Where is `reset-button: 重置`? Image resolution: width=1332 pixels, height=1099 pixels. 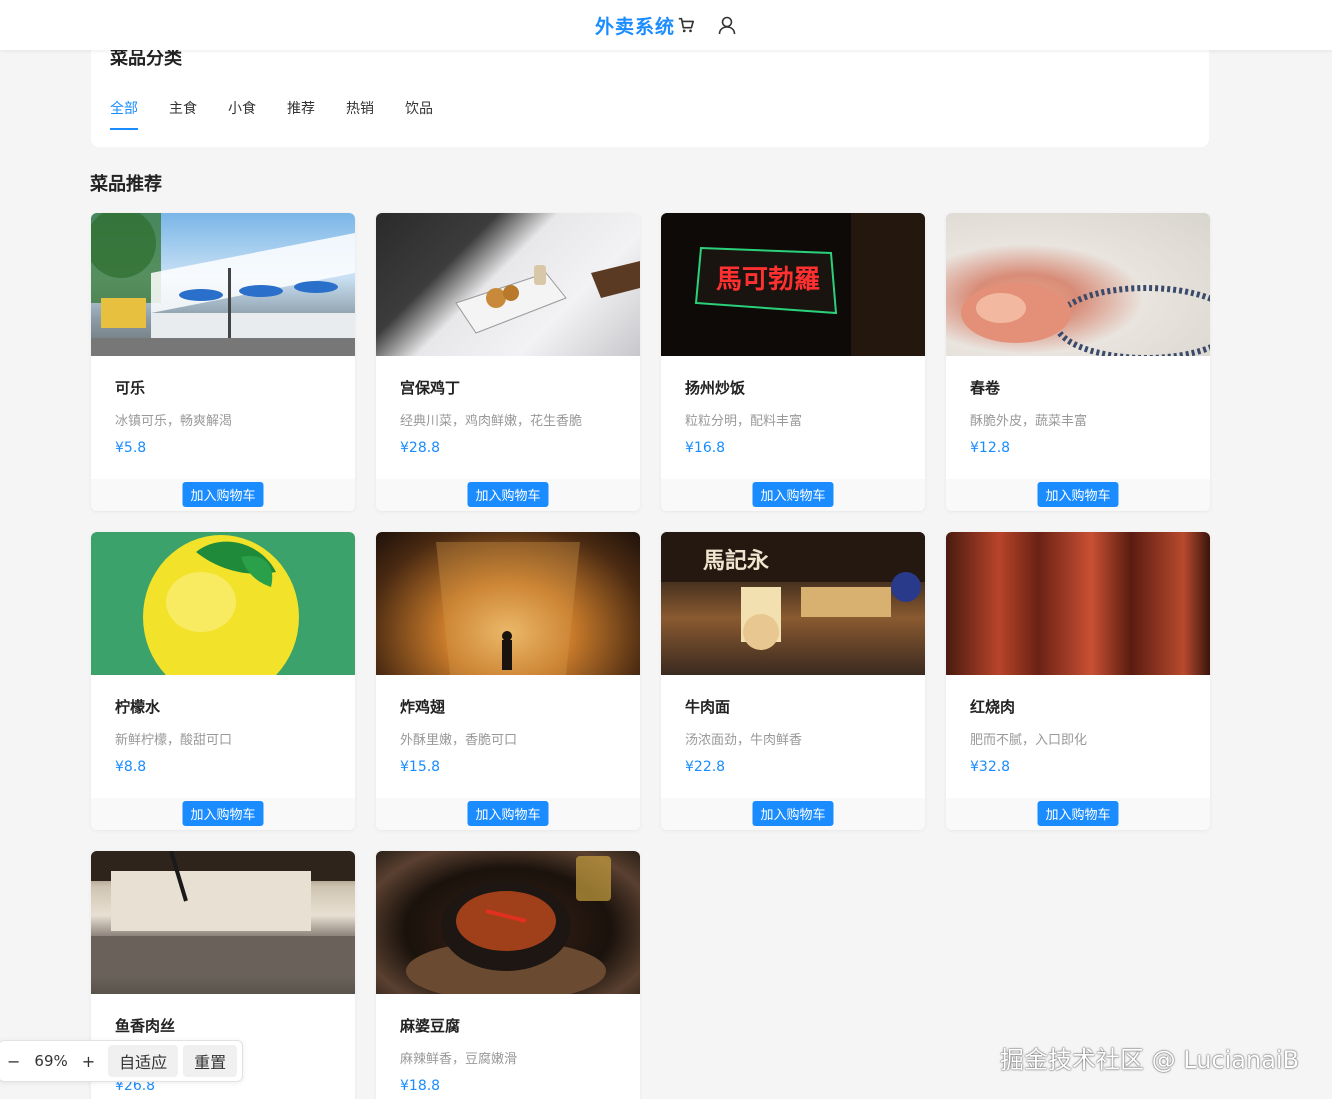
reset-button: 重置 is located at coordinates (210, 1061).